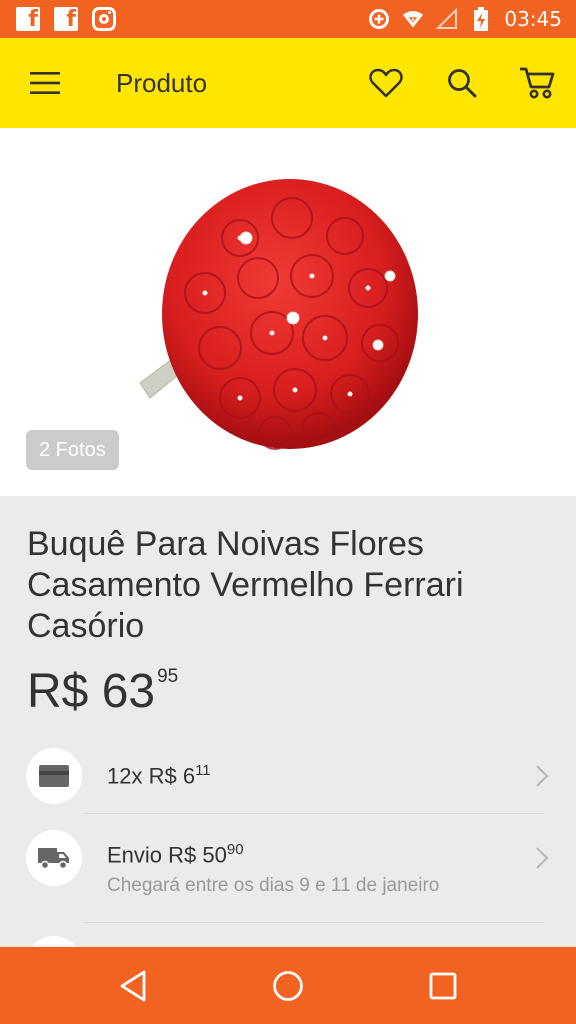 This screenshot has width=576, height=1024. I want to click on app-bar: Produto, so click(288, 83).